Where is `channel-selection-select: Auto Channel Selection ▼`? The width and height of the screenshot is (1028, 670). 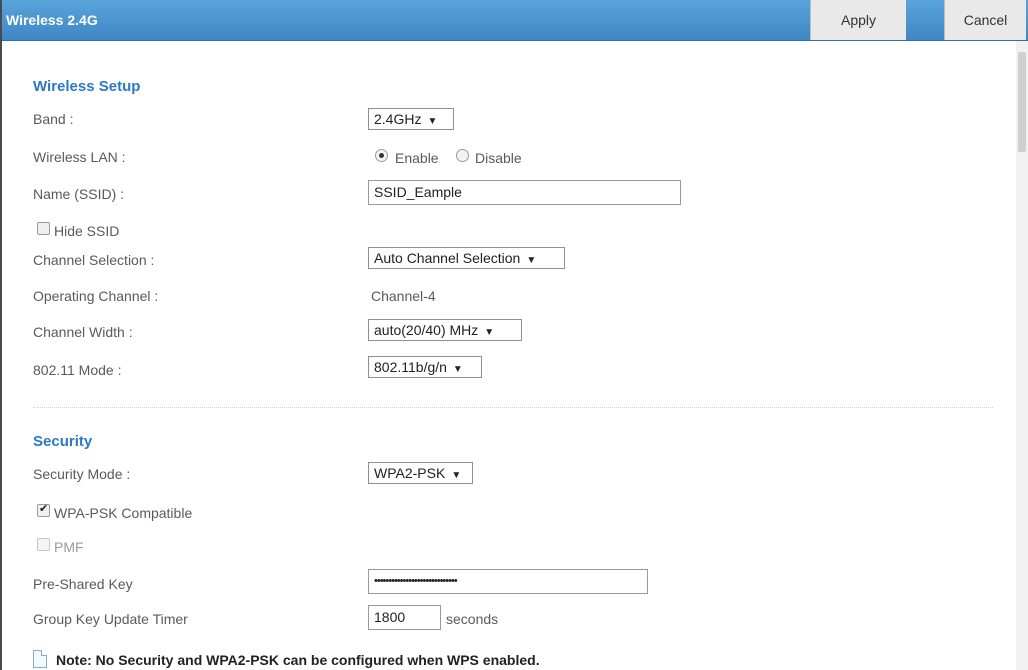 channel-selection-select: Auto Channel Selection ▼ is located at coordinates (466, 258).